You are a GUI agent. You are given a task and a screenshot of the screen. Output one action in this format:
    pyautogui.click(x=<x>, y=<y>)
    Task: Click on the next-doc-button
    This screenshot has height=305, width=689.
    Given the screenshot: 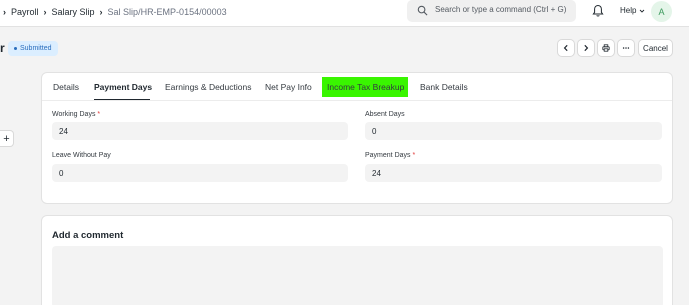 What is the action you would take?
    pyautogui.click(x=586, y=48)
    